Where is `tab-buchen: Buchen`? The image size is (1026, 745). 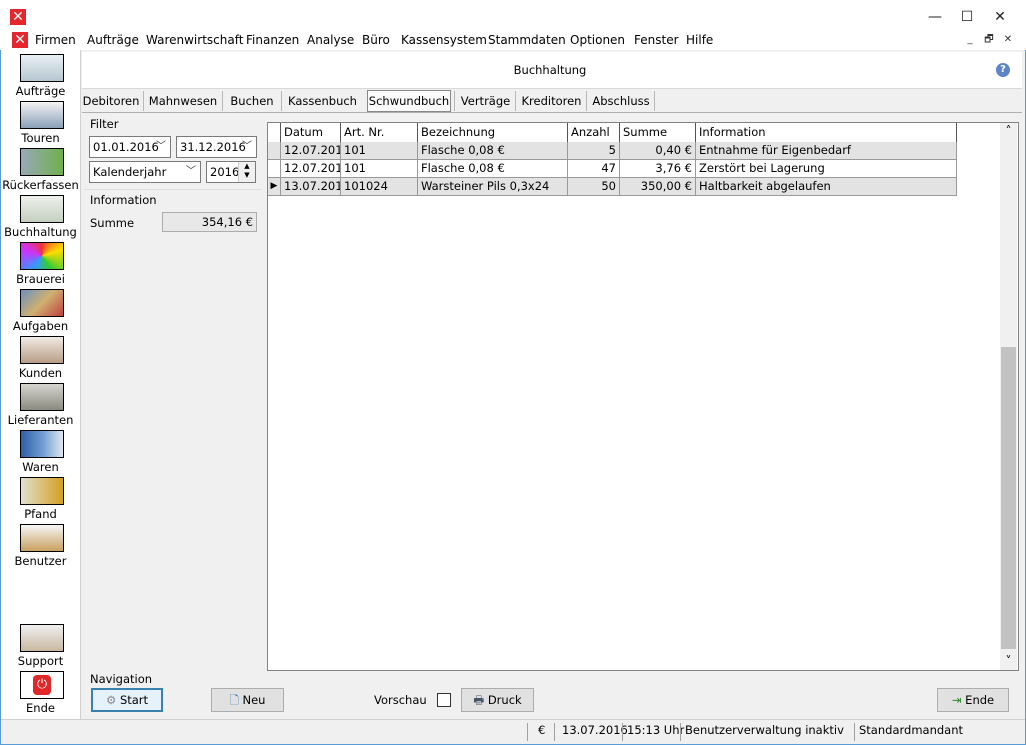 tab-buchen: Buchen is located at coordinates (252, 101).